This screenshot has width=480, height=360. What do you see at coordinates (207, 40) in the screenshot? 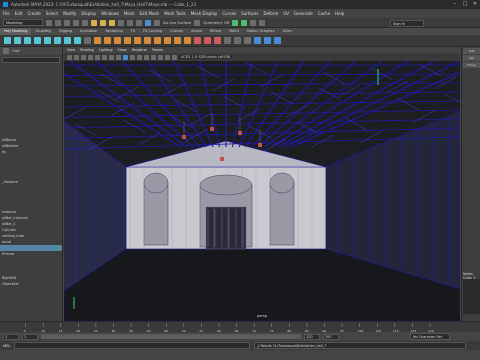
I see `target-weld-icon` at bounding box center [207, 40].